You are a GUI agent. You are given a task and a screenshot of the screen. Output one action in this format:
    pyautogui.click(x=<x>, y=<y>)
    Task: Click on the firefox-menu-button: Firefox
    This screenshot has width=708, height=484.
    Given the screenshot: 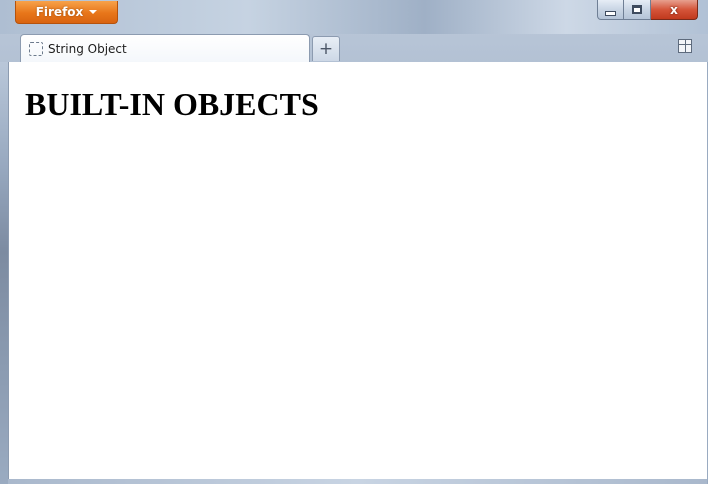 What is the action you would take?
    pyautogui.click(x=66, y=12)
    